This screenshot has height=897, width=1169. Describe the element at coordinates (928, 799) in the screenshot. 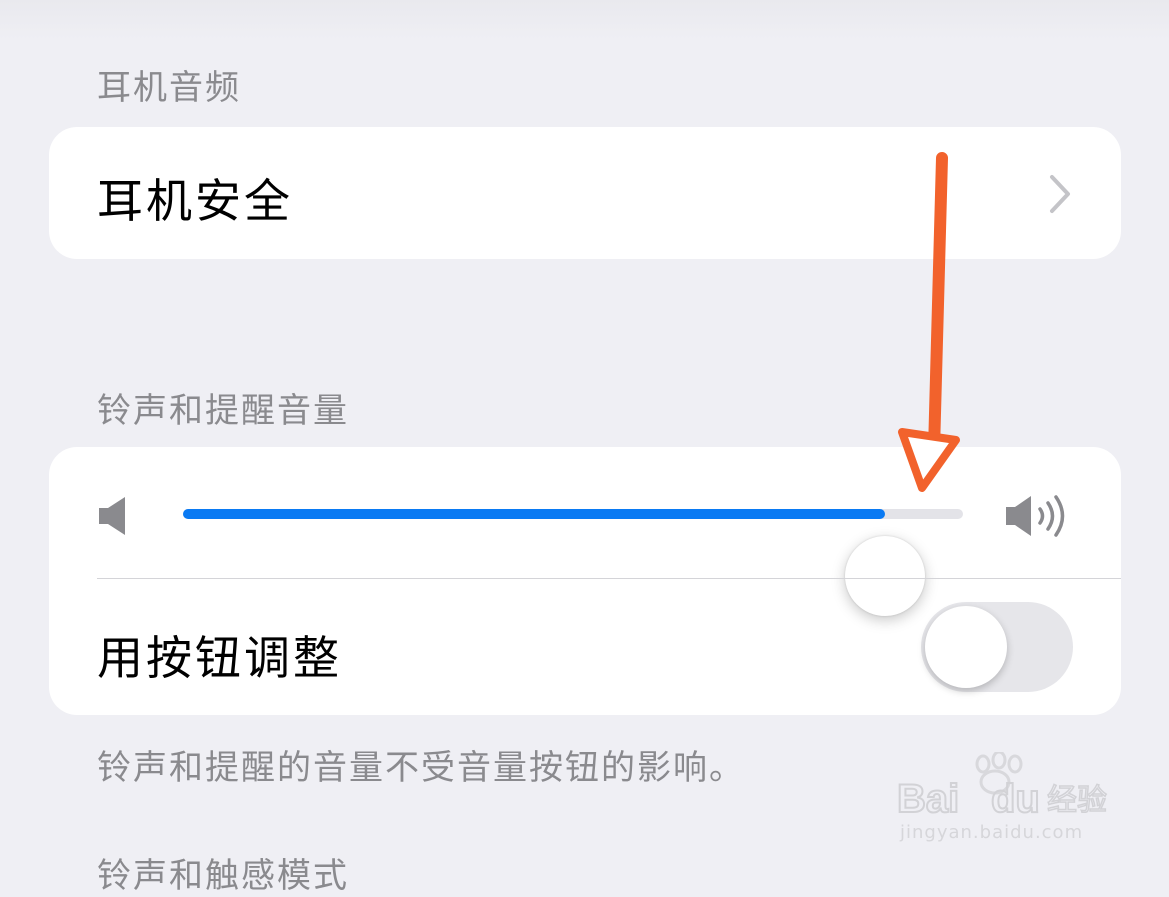

I see `svg-text: Bai` at that location.